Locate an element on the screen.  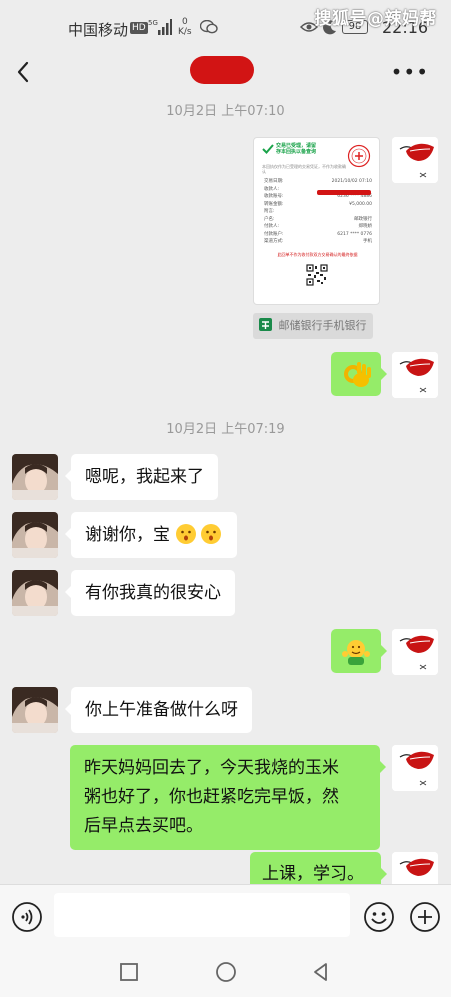
kissing-face-emoji-icon is located at coordinates (199, 534).